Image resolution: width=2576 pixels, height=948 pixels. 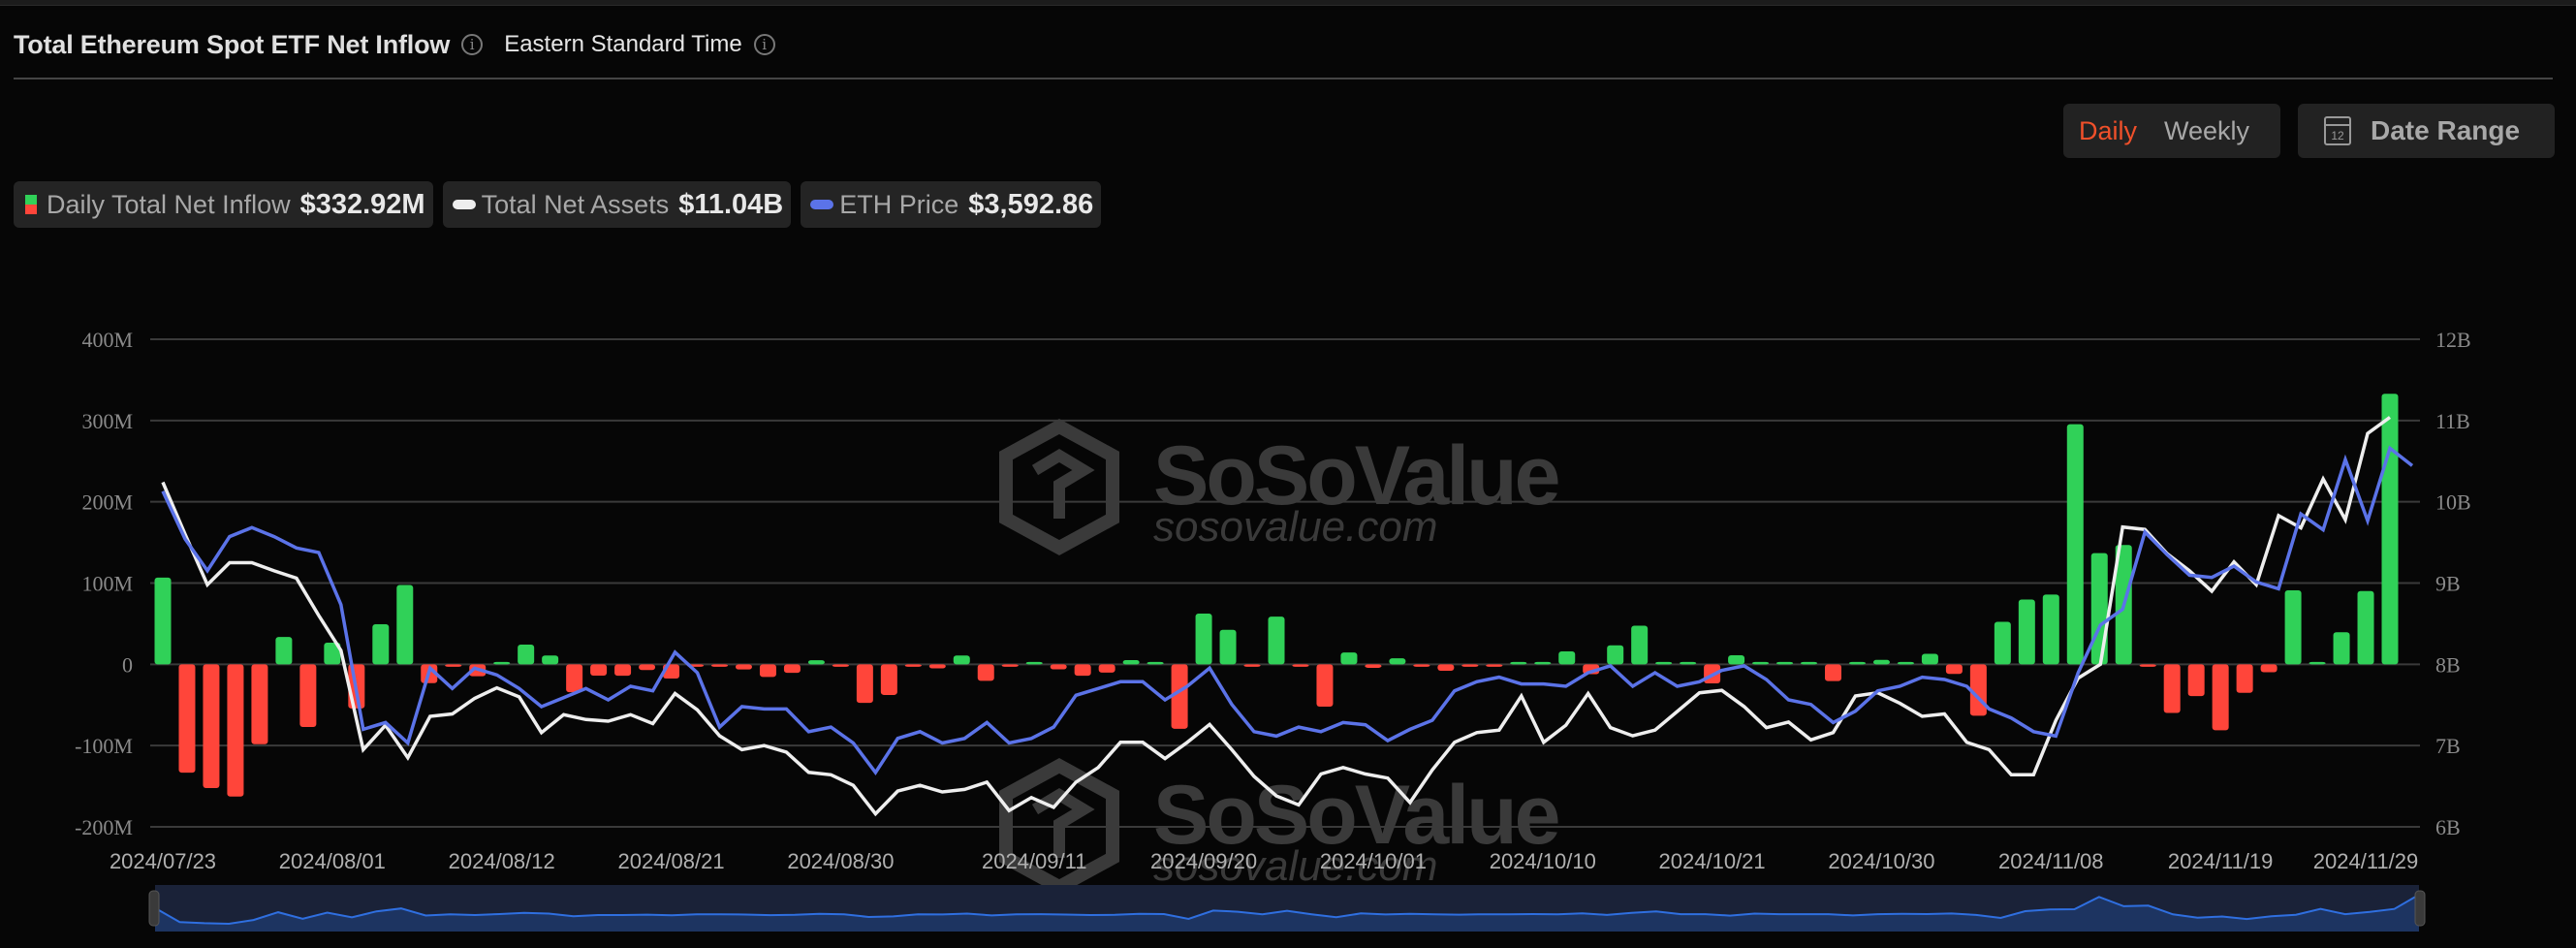 I want to click on x-axis-tick: 2024/07/23, so click(x=163, y=861).